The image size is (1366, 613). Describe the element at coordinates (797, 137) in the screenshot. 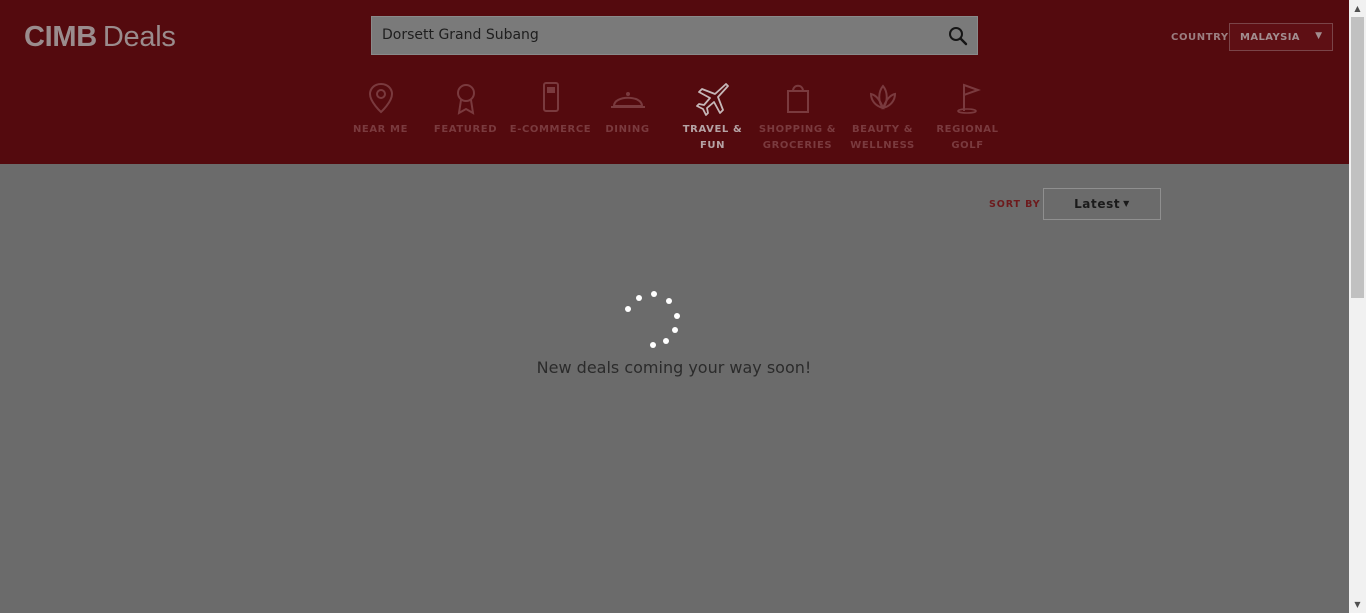

I see `nav-label: SHOPPING & GROCERIES` at that location.